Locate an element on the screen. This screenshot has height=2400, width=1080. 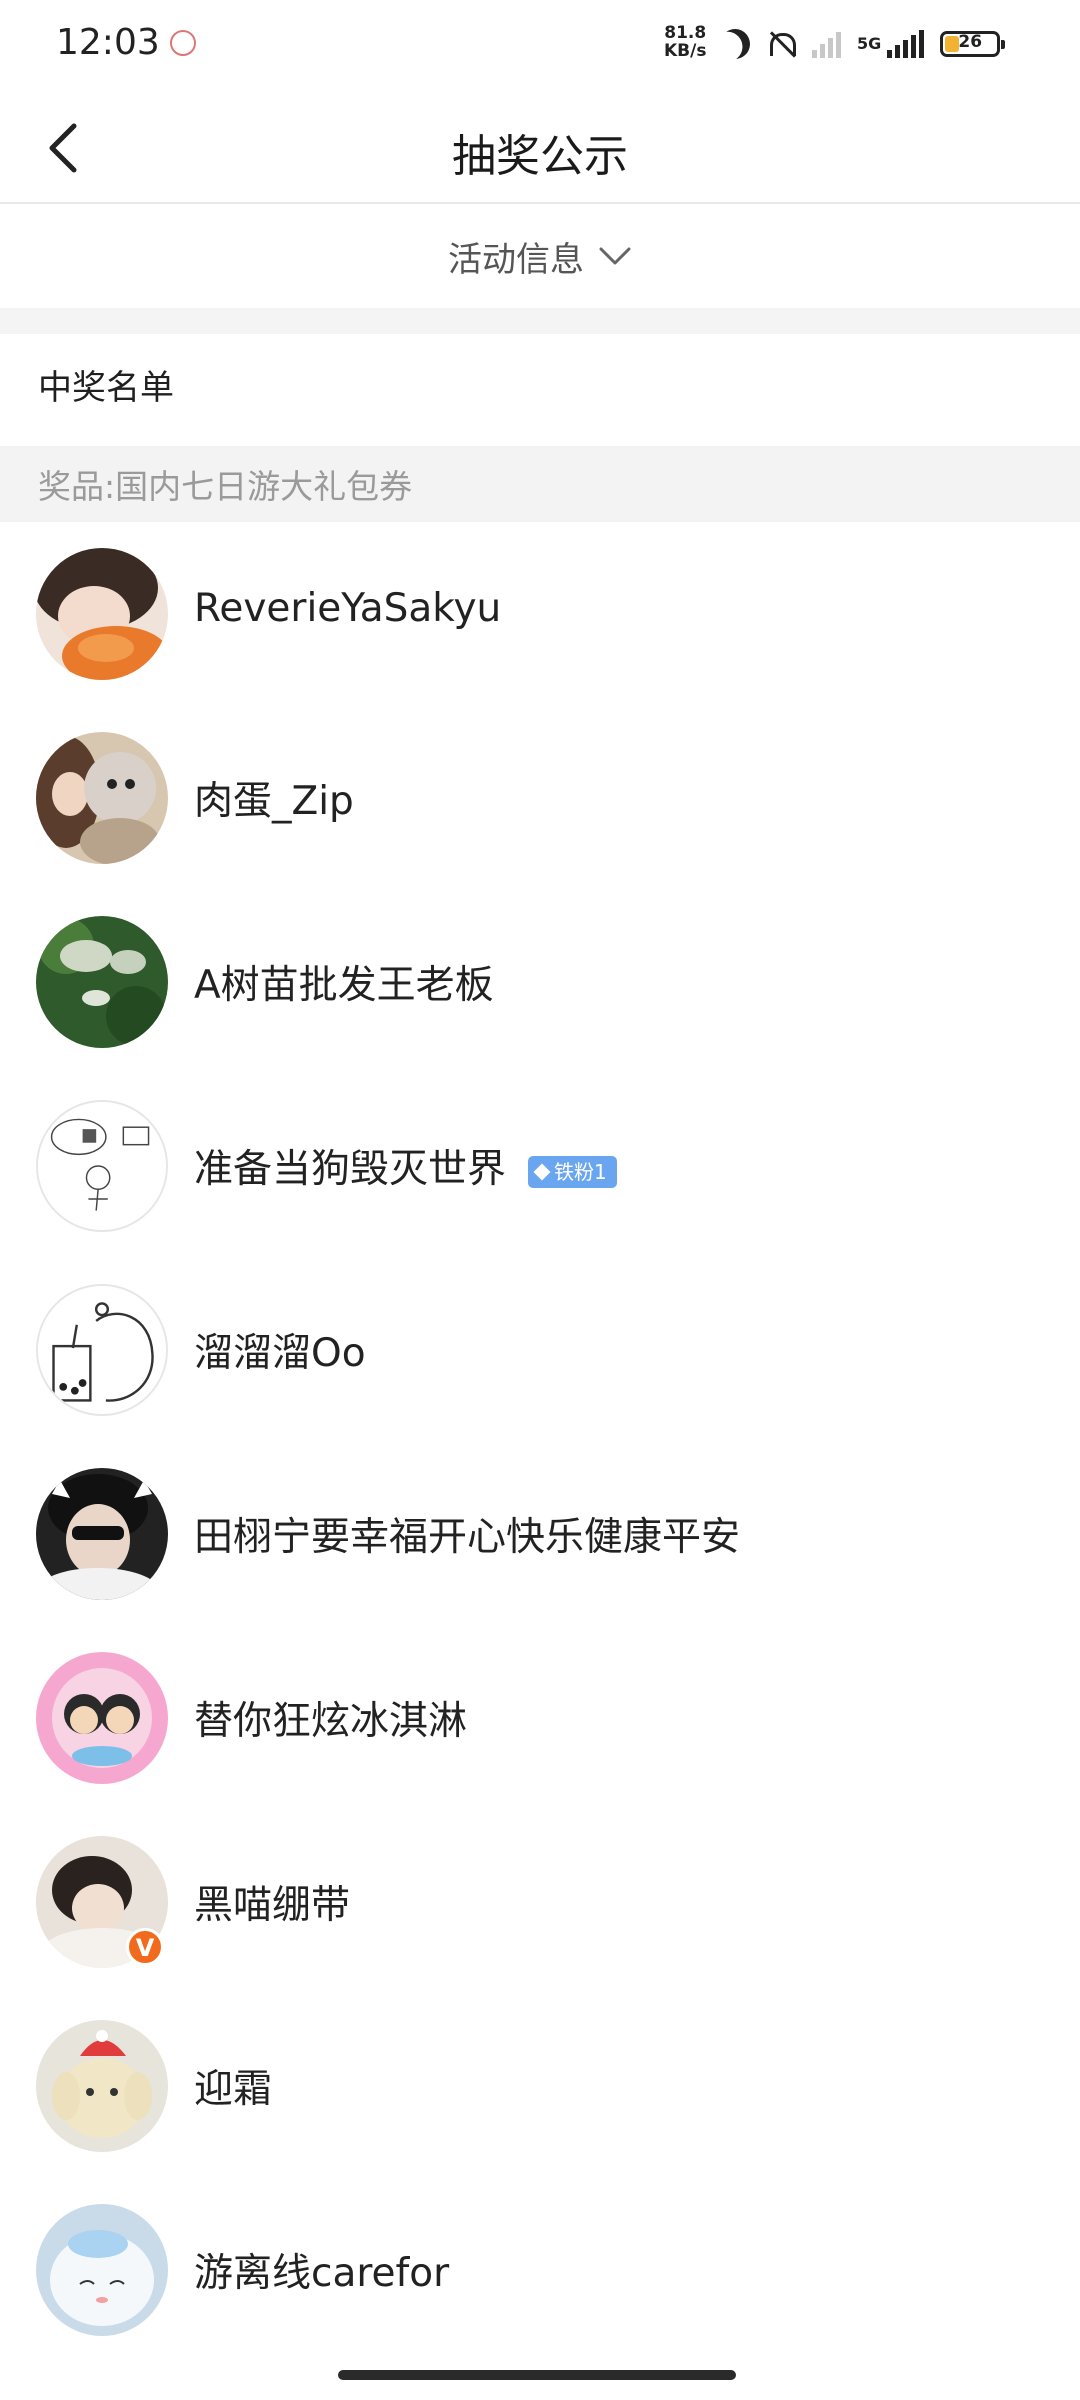
status-time: 12:03 is located at coordinates (108, 42).